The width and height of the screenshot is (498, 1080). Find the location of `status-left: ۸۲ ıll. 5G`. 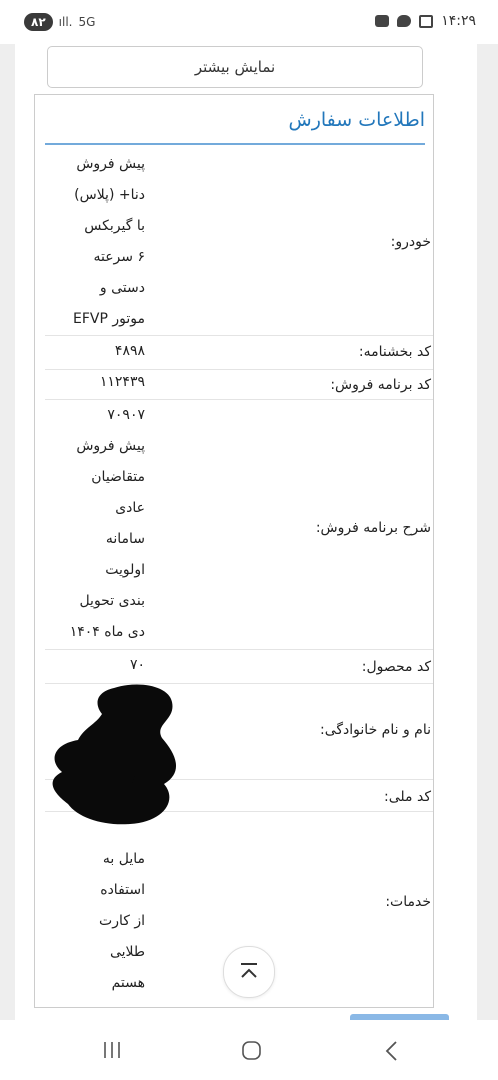

status-left: ۸۲ ıll. 5G is located at coordinates (59, 22).